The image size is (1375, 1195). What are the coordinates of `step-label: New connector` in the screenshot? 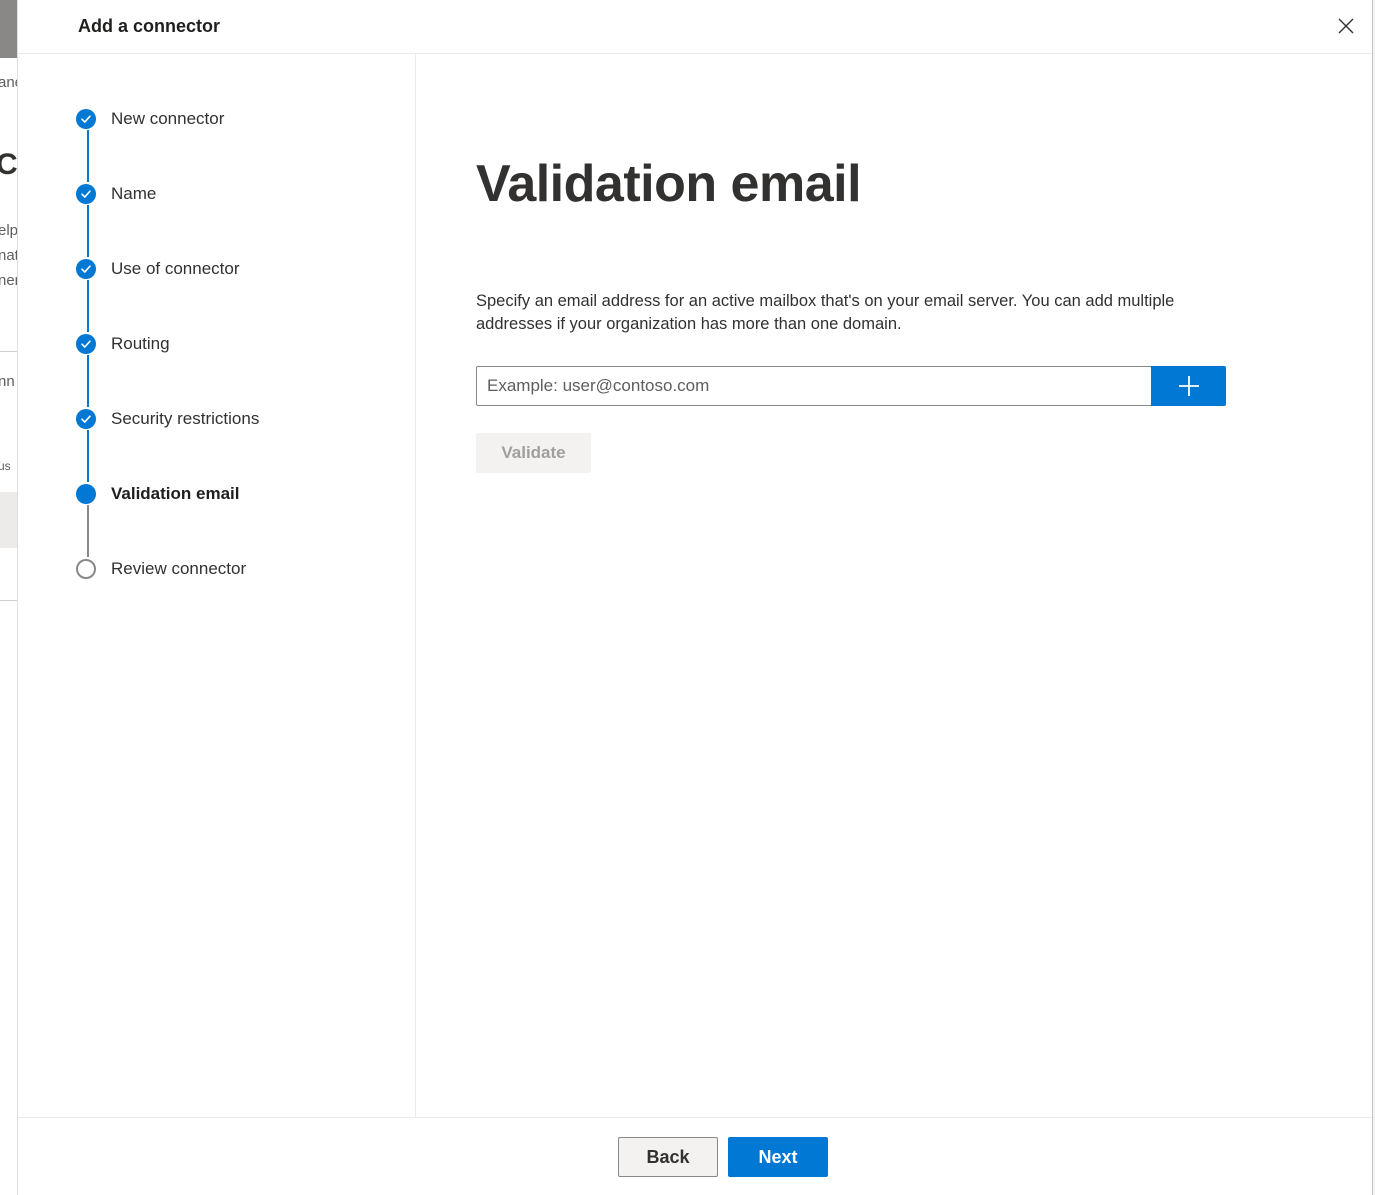 It's located at (168, 118).